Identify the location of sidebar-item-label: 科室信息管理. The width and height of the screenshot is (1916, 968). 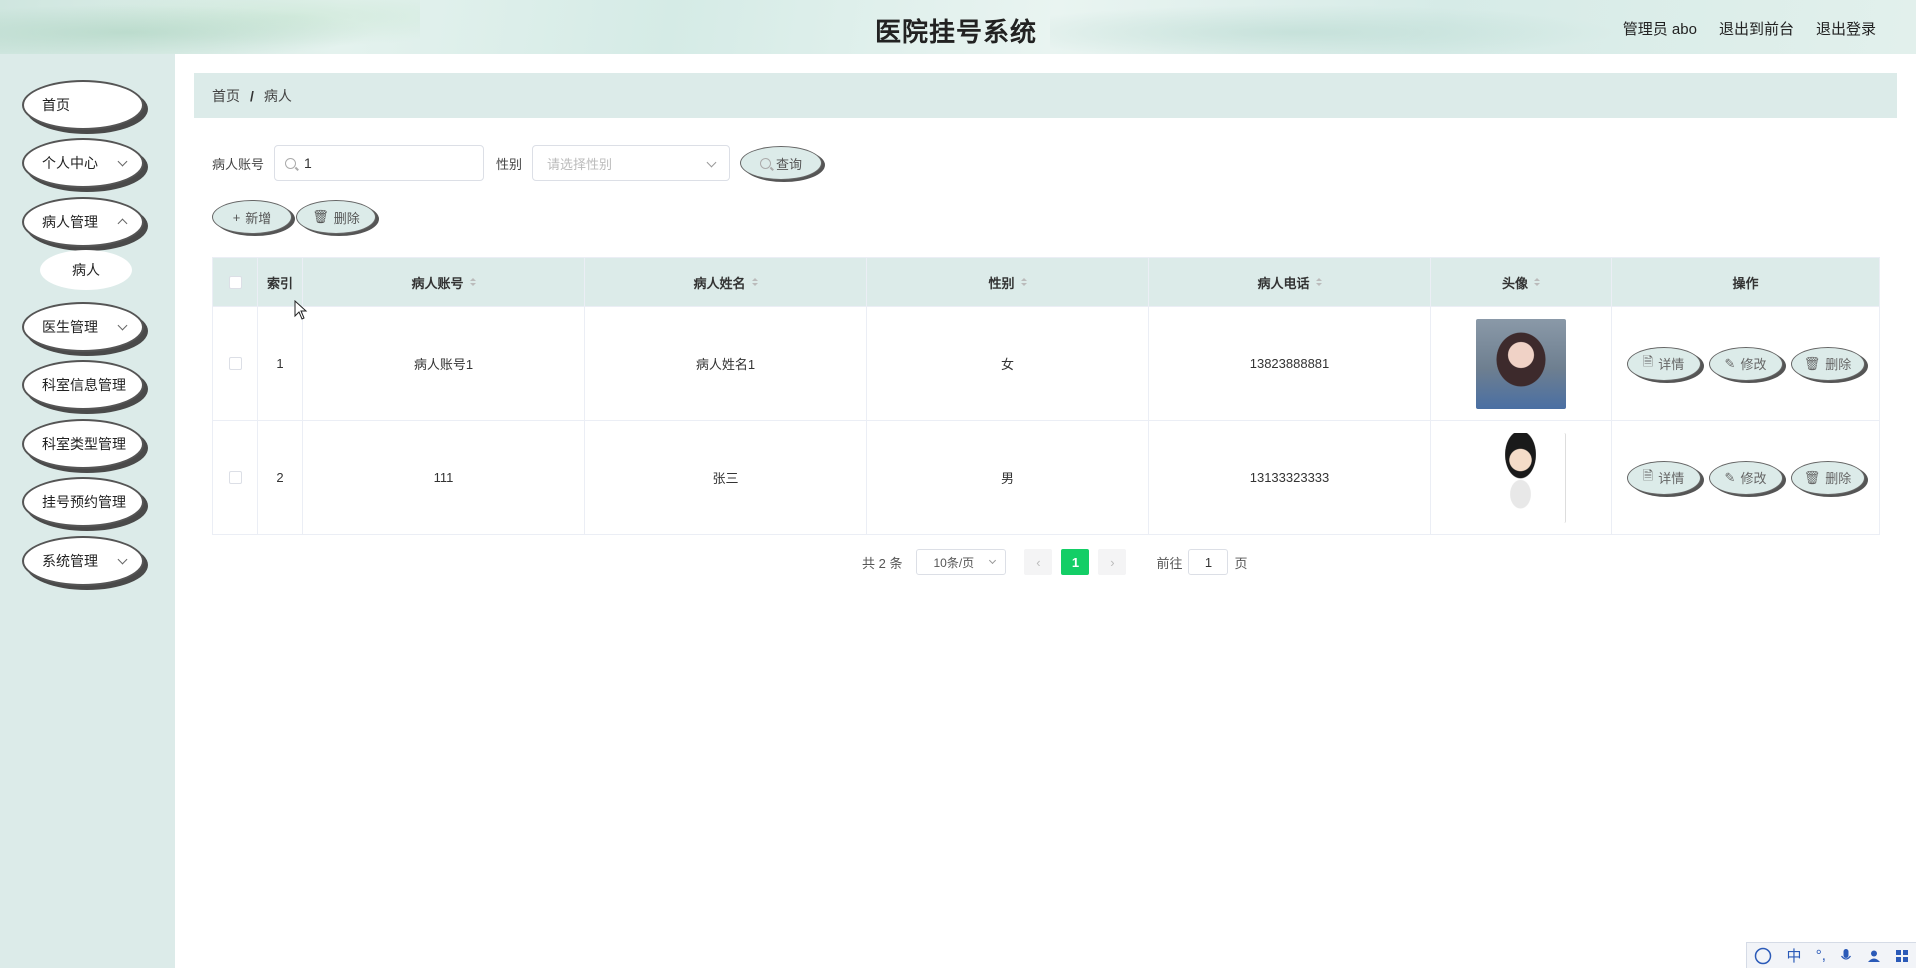
(84, 385).